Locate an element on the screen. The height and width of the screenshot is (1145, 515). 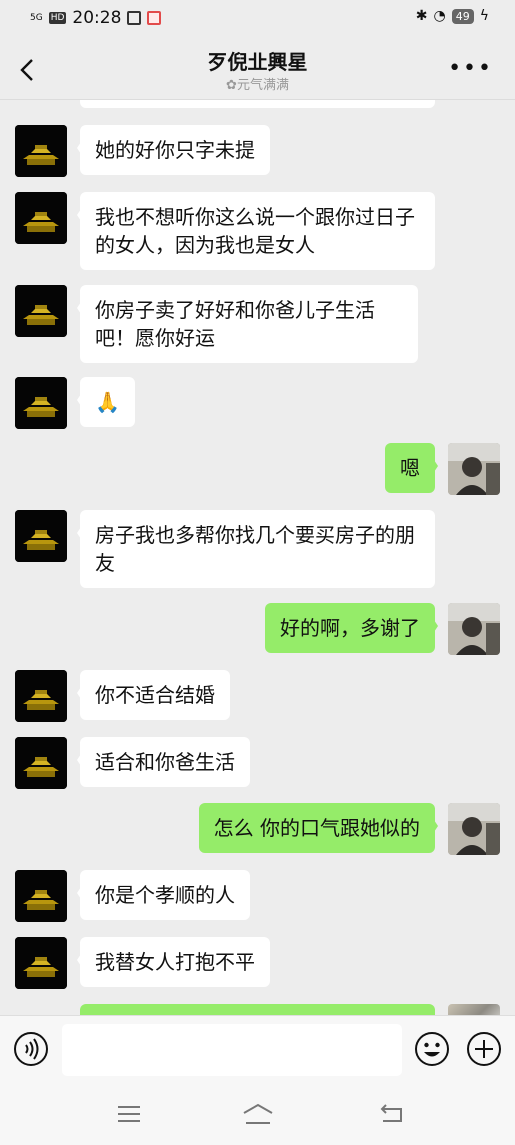
message-bubble: 好的啊，多谢了 is located at coordinates (351, 628).